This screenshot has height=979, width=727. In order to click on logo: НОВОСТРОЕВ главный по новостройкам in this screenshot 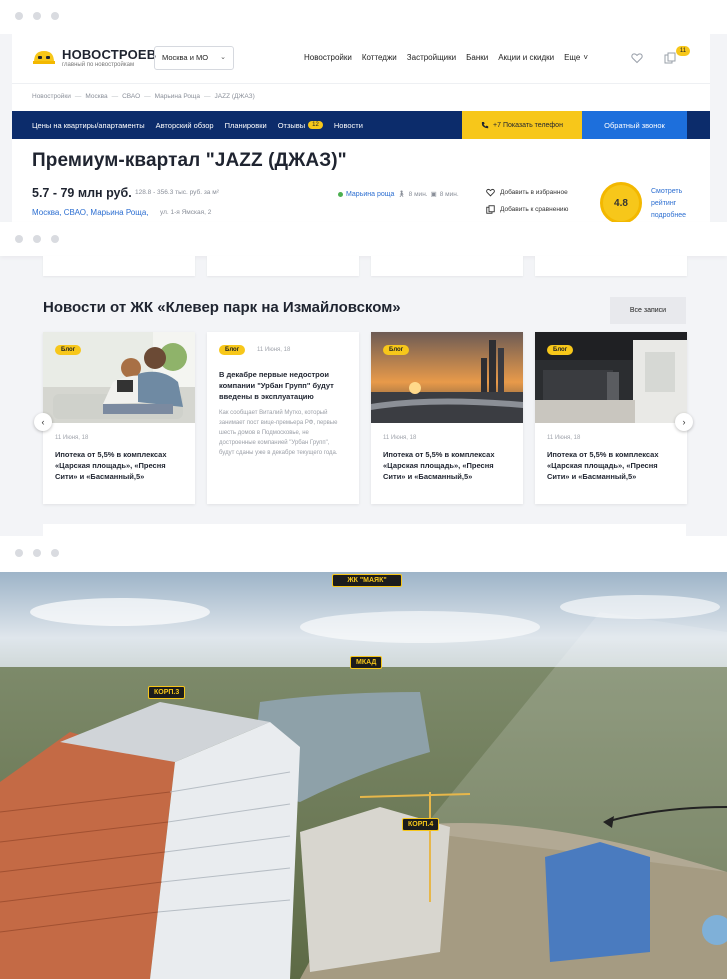, I will do `click(94, 58)`.